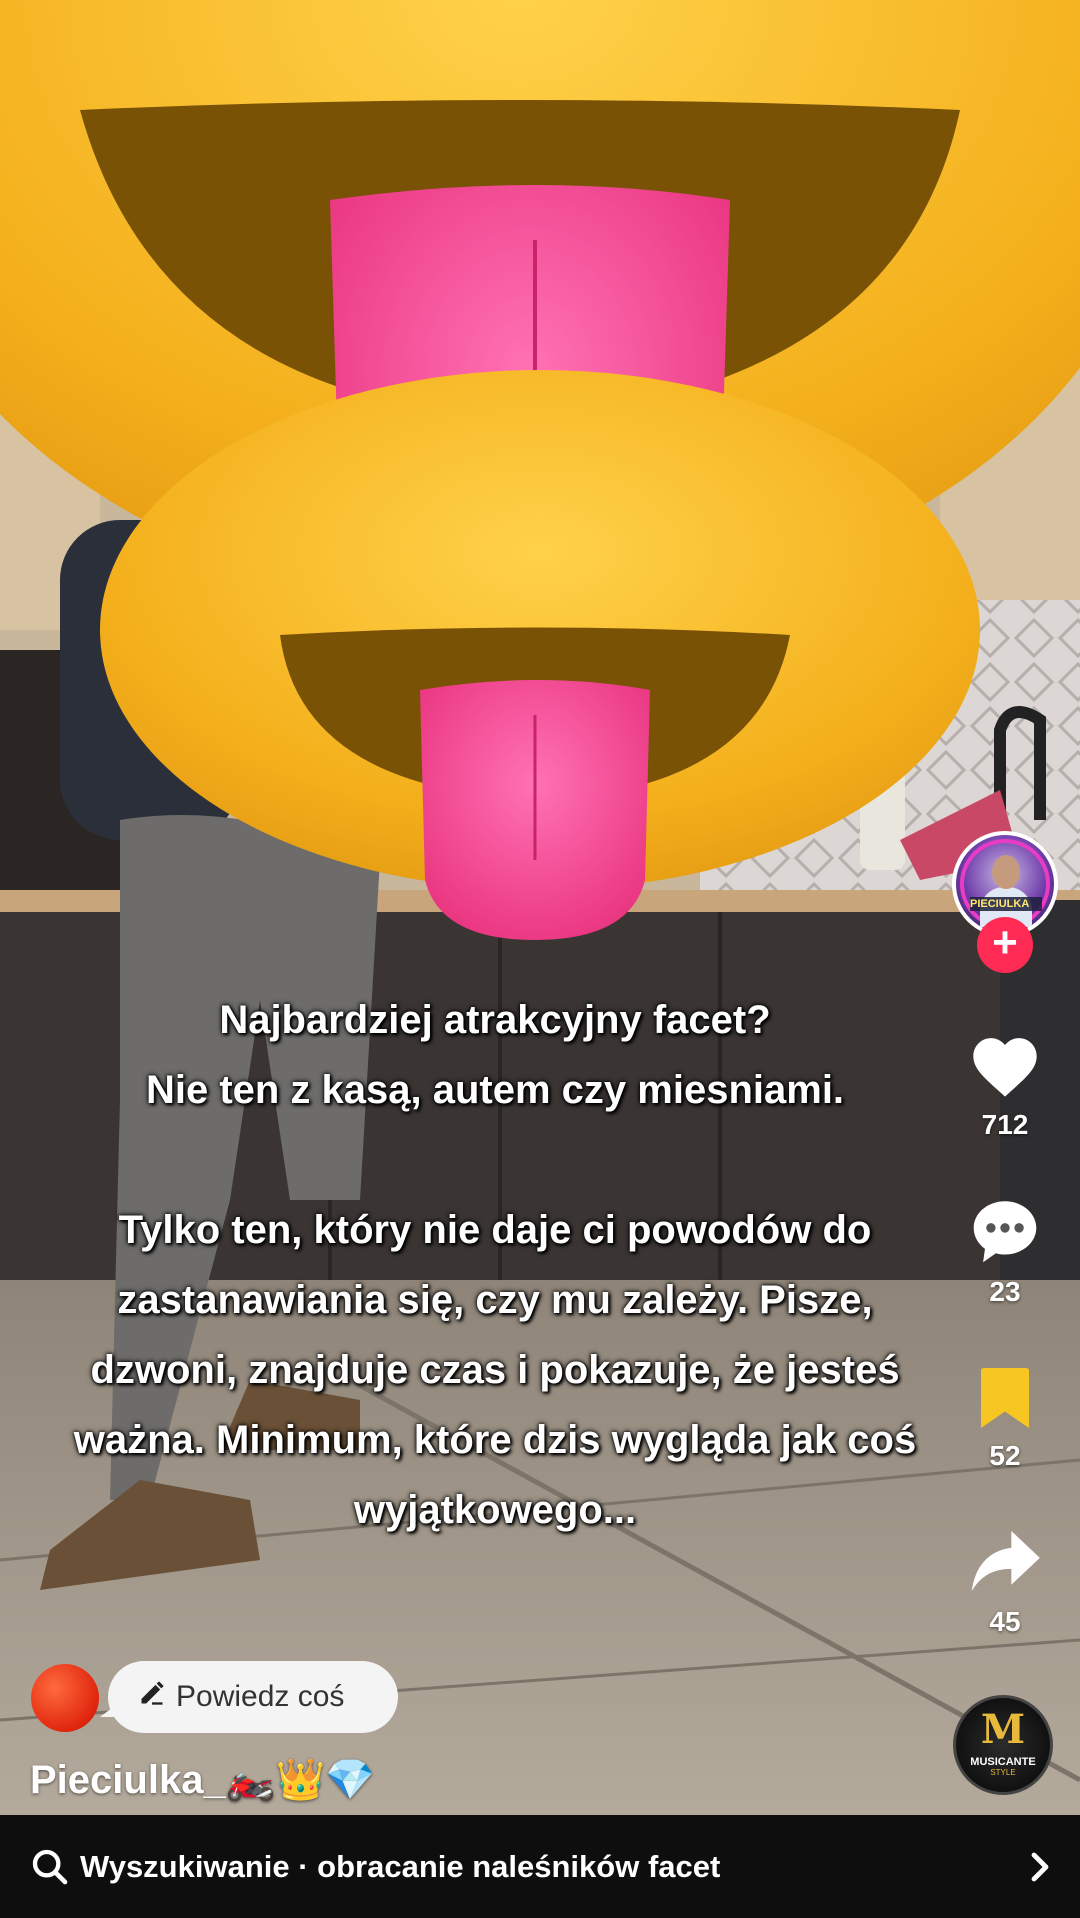  I want to click on heart-icon, so click(1005, 1067).